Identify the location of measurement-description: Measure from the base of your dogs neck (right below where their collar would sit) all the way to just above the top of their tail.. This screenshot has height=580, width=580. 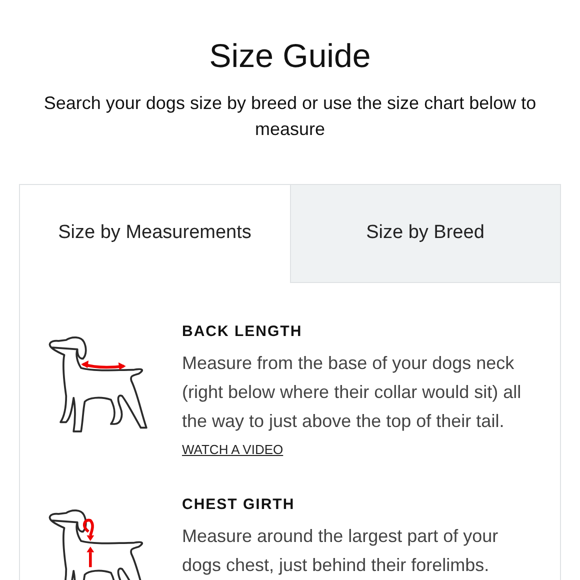
(352, 392).